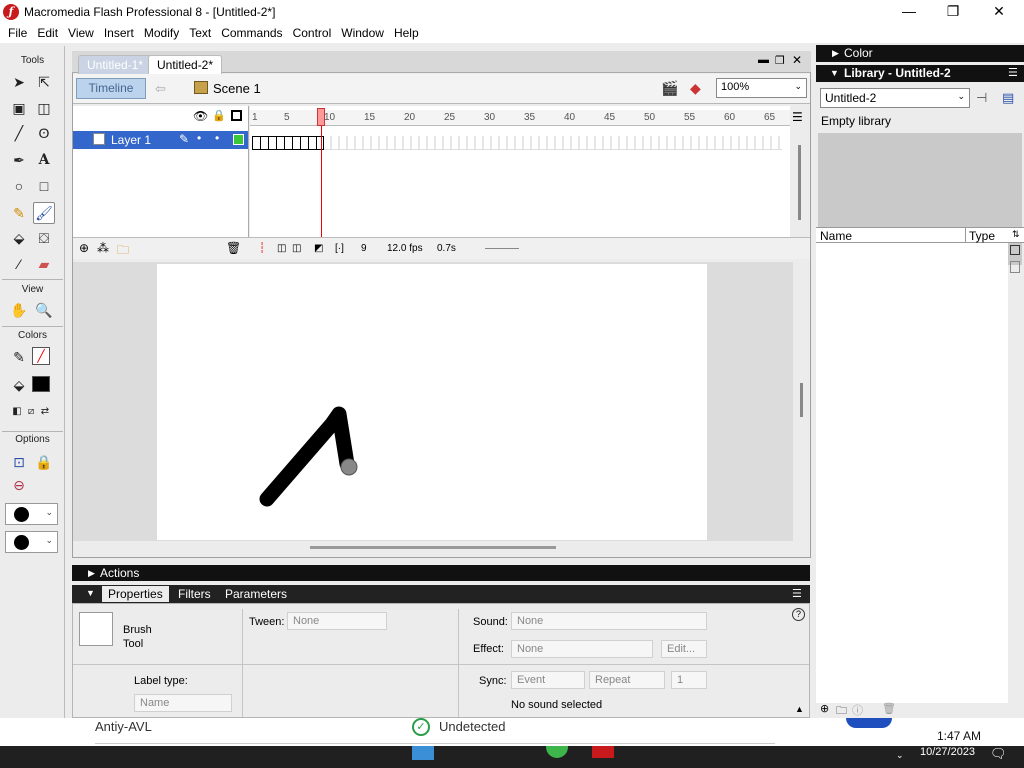 The image size is (1024, 768). I want to click on color-panel-bar: ▶ Color, so click(920, 53).